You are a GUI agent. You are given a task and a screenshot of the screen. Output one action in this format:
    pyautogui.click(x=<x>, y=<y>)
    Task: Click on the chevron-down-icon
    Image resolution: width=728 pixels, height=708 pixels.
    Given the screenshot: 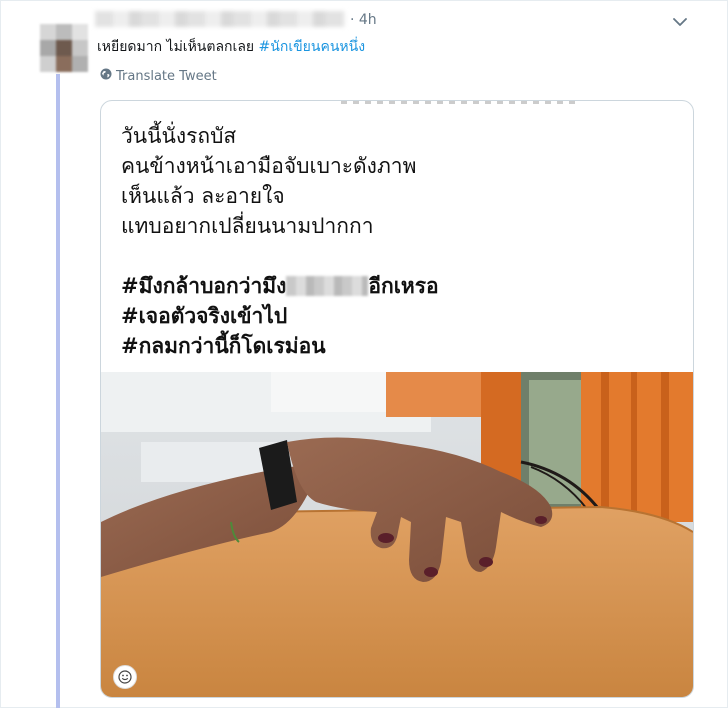 What is the action you would take?
    pyautogui.click(x=680, y=22)
    